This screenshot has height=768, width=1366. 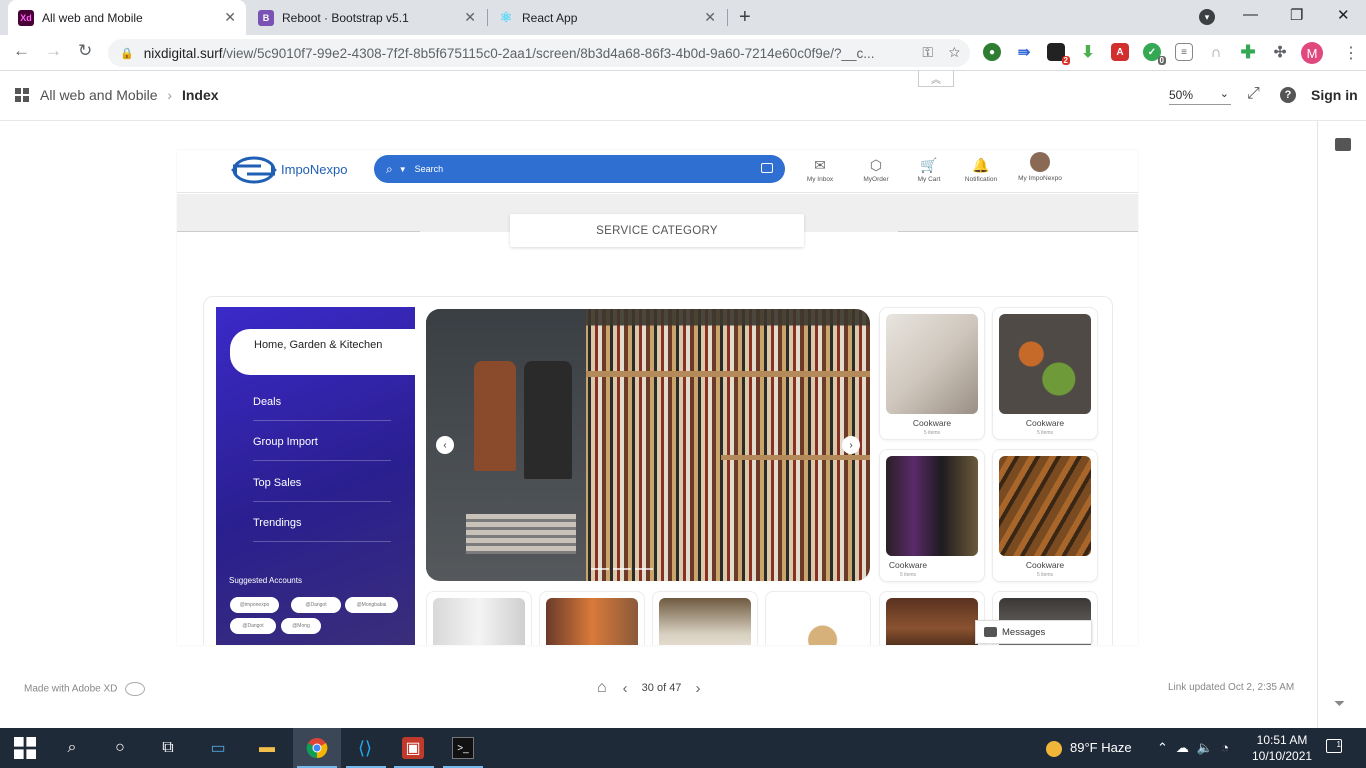 I want to click on weather-widget: 89°F Haze, so click(x=1089, y=748).